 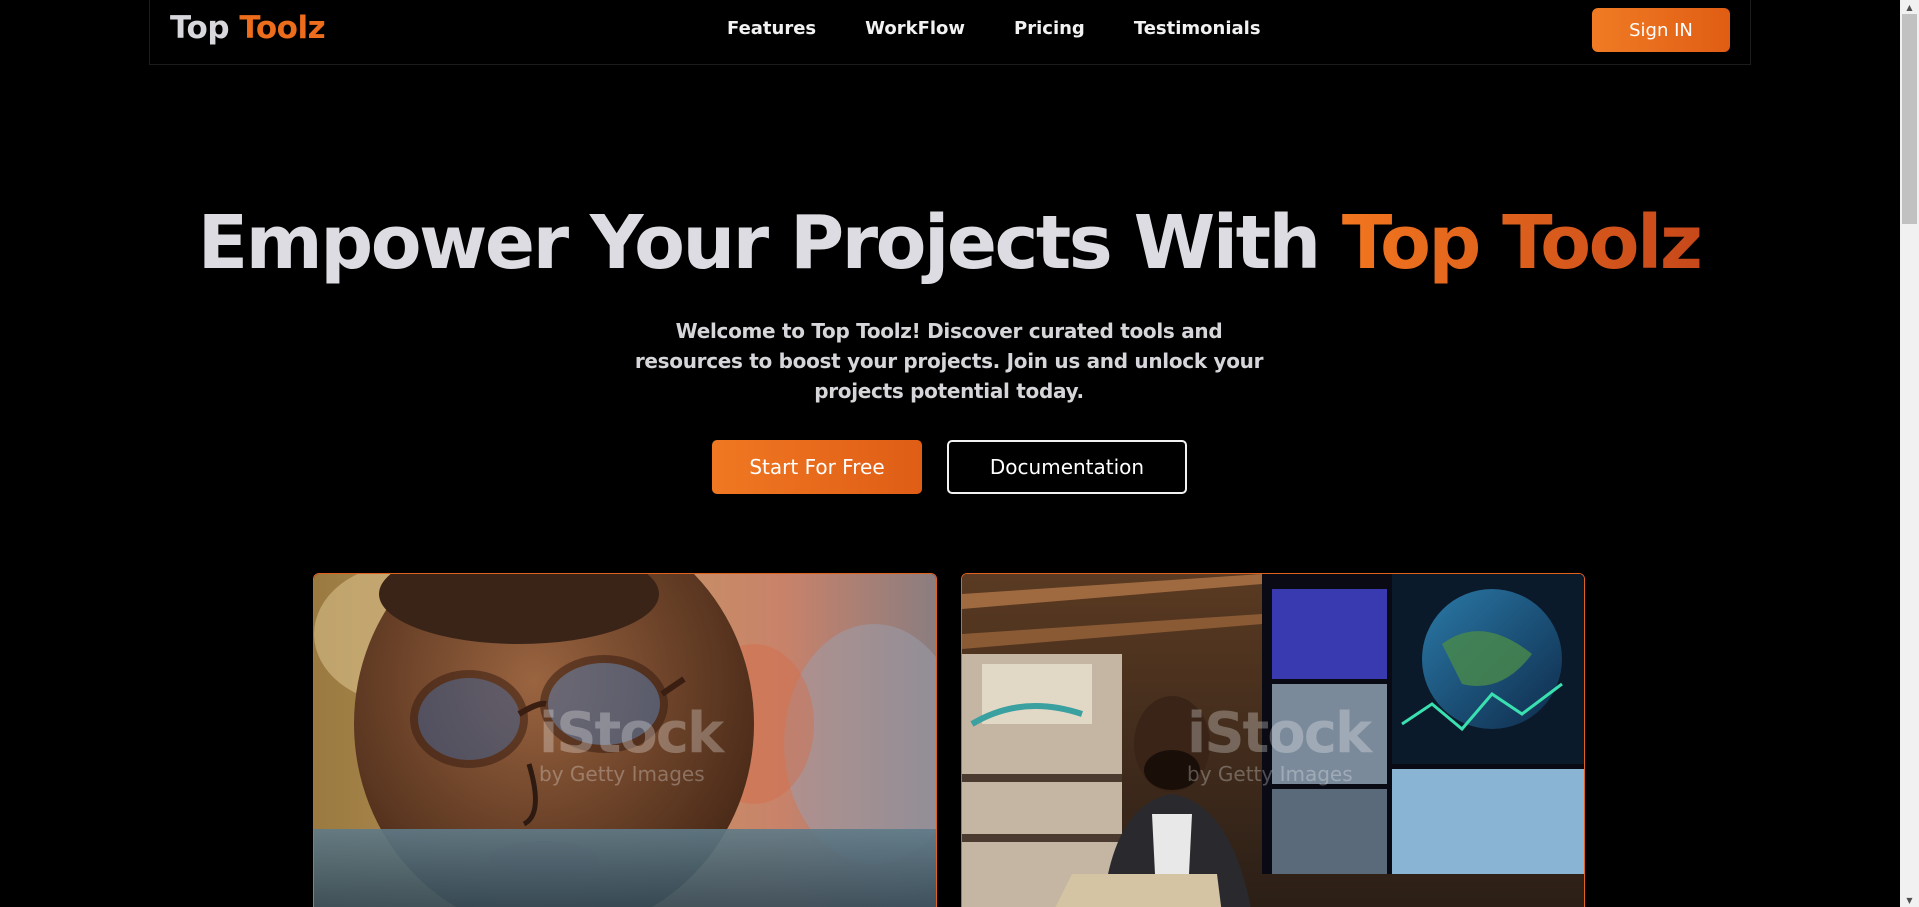 What do you see at coordinates (200, 28) in the screenshot?
I see `logo-text-primary: Top` at bounding box center [200, 28].